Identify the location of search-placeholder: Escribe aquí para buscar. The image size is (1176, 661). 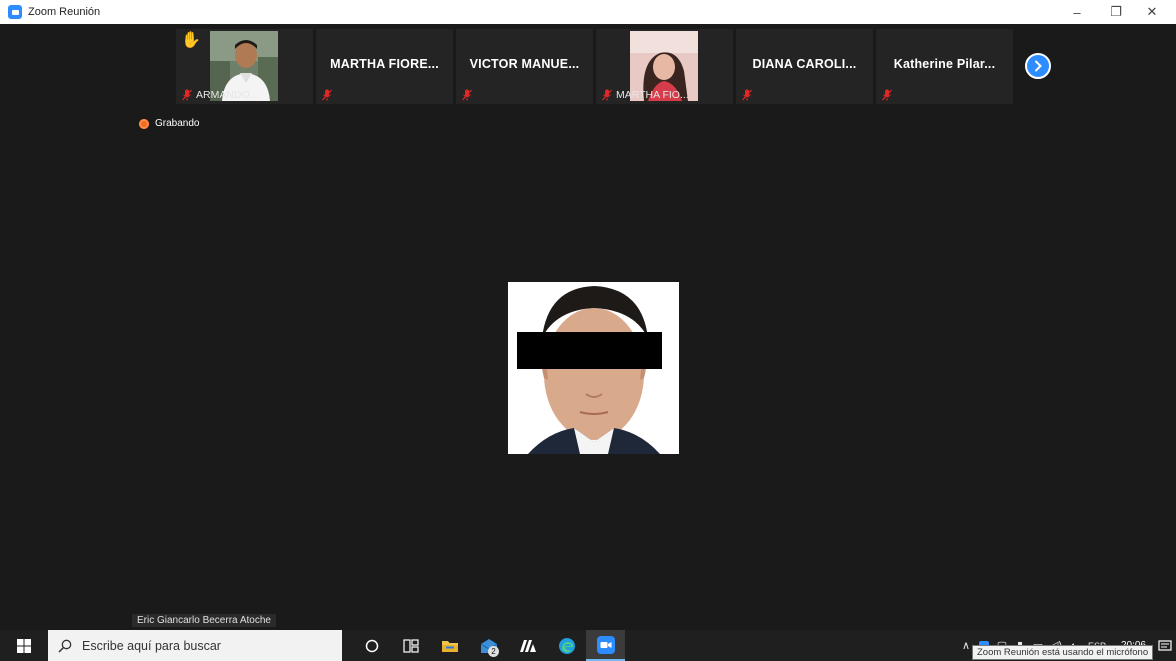
(151, 645).